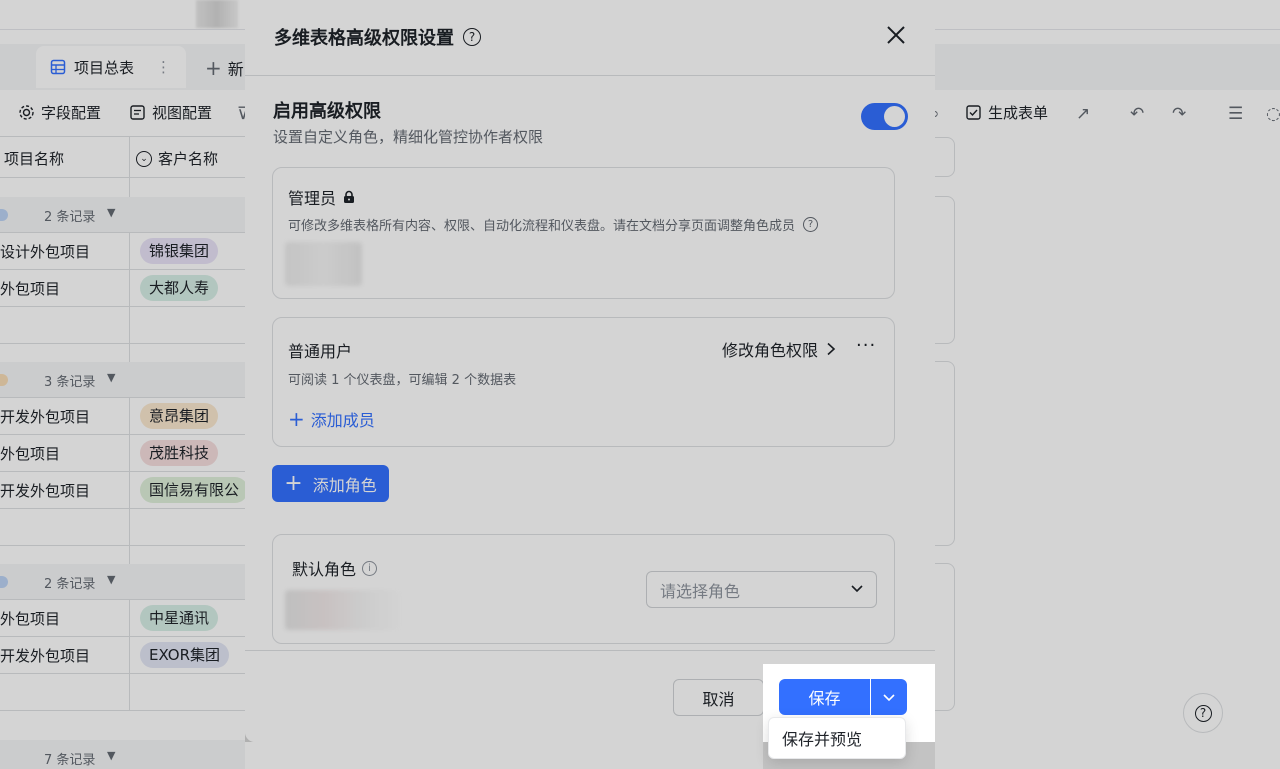  I want to click on save-button: 保存, so click(824, 697).